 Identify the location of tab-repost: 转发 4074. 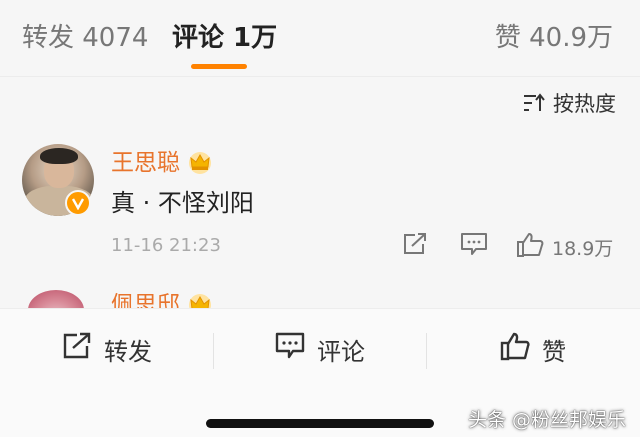
(85, 38).